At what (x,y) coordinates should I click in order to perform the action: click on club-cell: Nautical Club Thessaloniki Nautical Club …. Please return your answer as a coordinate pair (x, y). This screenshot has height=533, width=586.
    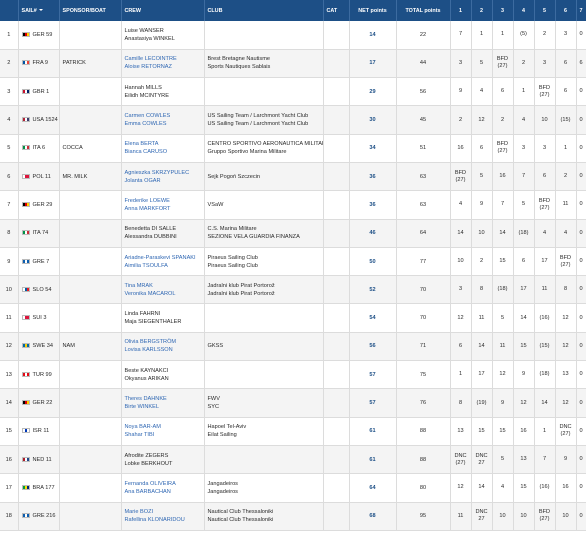
    Looking at the image, I should click on (264, 516).